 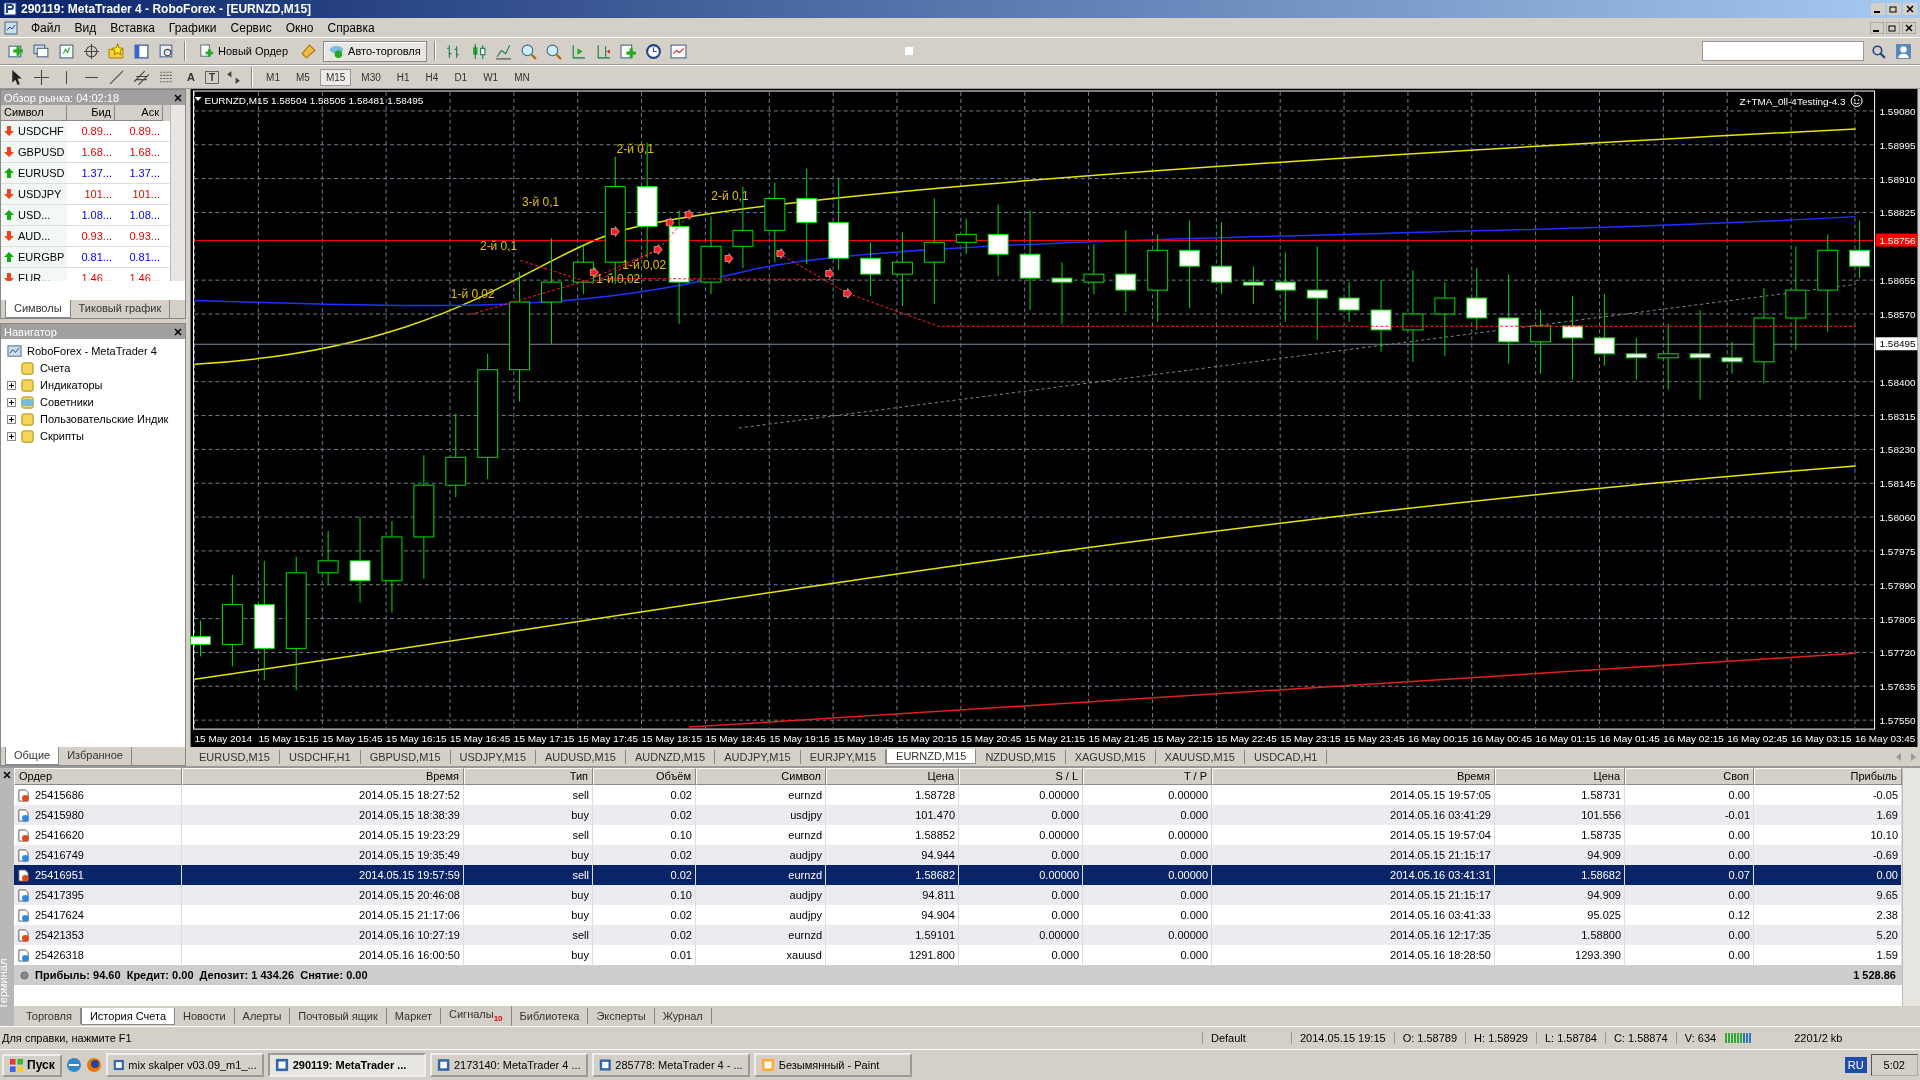 What do you see at coordinates (1021, 756) in the screenshot?
I see `chart-tab: NZDUSD,M15` at bounding box center [1021, 756].